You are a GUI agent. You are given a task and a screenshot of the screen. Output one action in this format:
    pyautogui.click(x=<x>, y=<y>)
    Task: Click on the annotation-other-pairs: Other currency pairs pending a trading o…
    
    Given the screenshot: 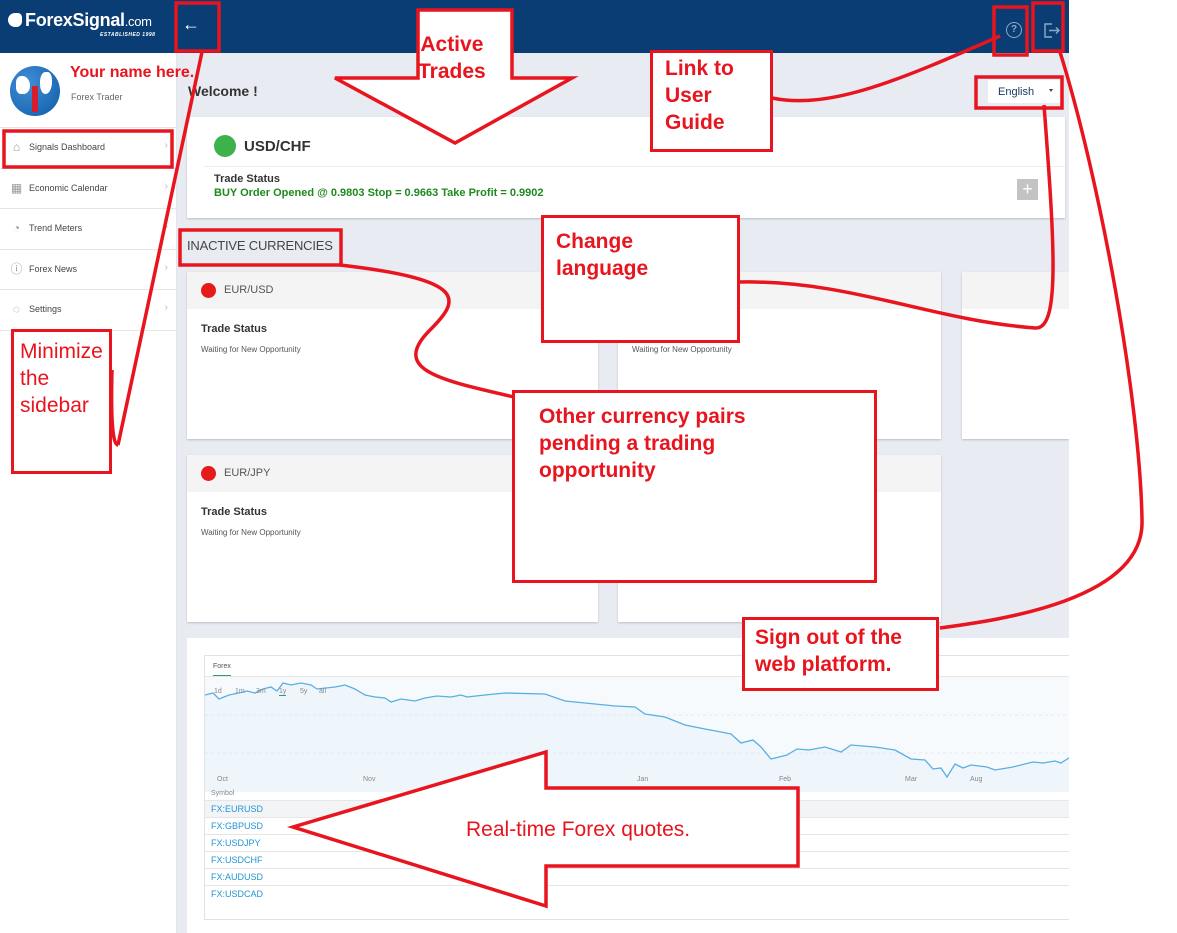 What is the action you would take?
    pyautogui.click(x=694, y=486)
    